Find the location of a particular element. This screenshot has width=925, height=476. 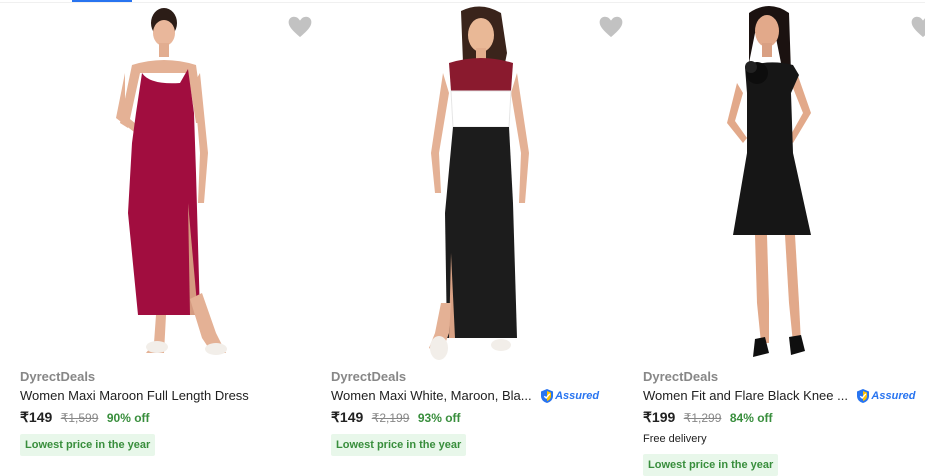

discount-percent: 93% off is located at coordinates (439, 418).